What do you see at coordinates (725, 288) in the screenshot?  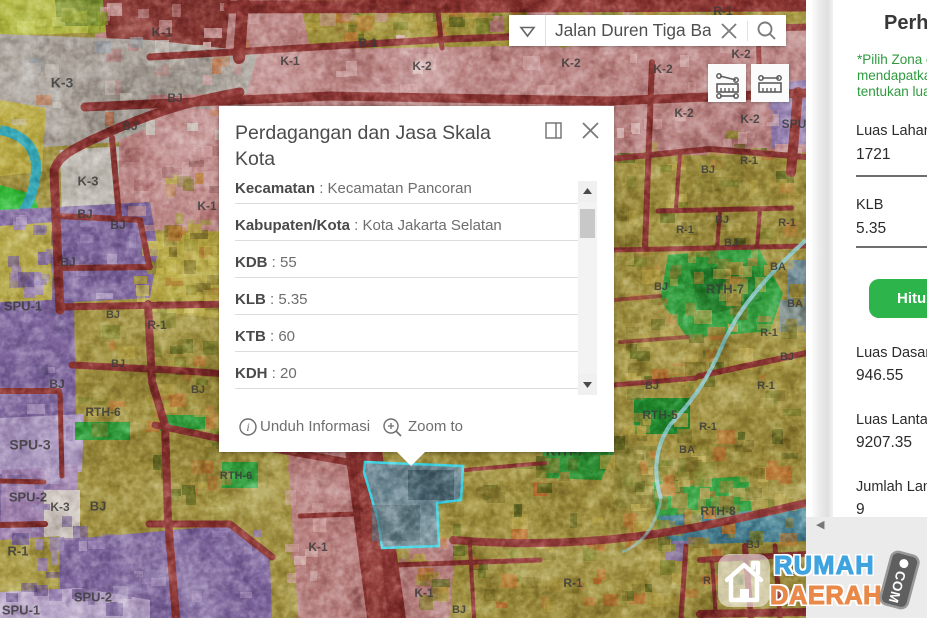 I see `svg-text: RTH-7` at bounding box center [725, 288].